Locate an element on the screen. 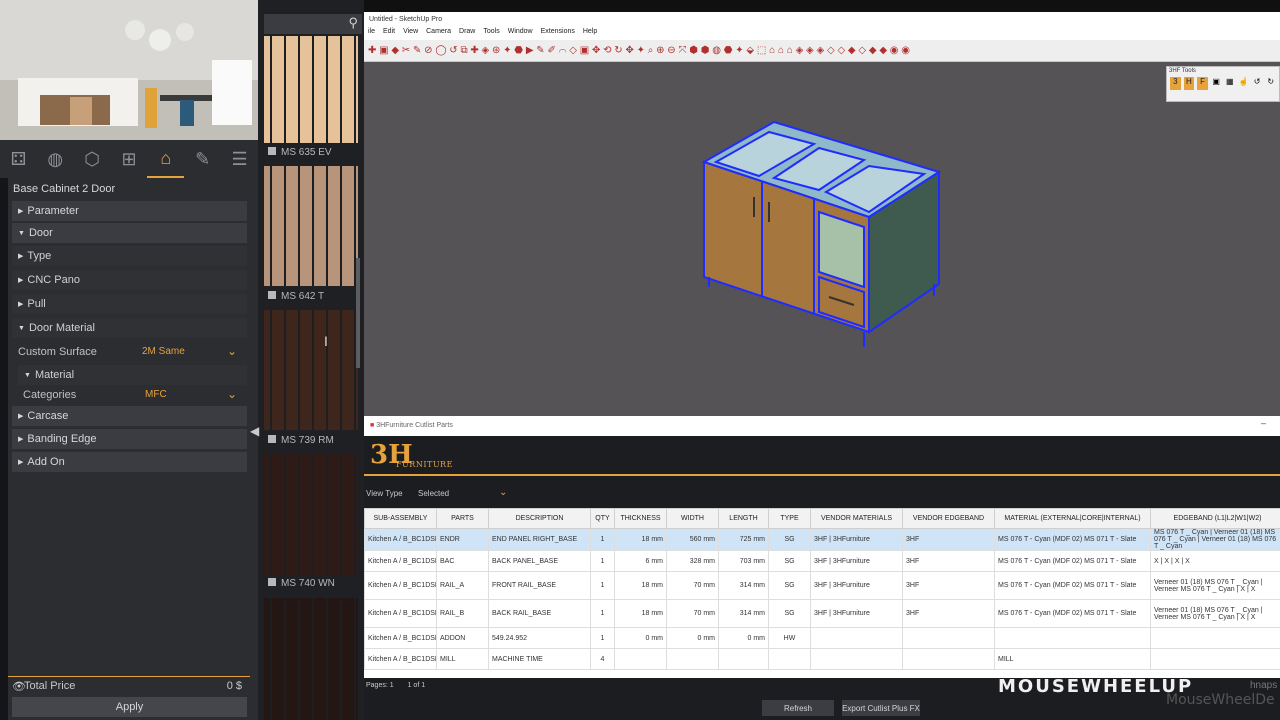 The image size is (1280, 720). swatch-ms-642-t is located at coordinates (311, 226).